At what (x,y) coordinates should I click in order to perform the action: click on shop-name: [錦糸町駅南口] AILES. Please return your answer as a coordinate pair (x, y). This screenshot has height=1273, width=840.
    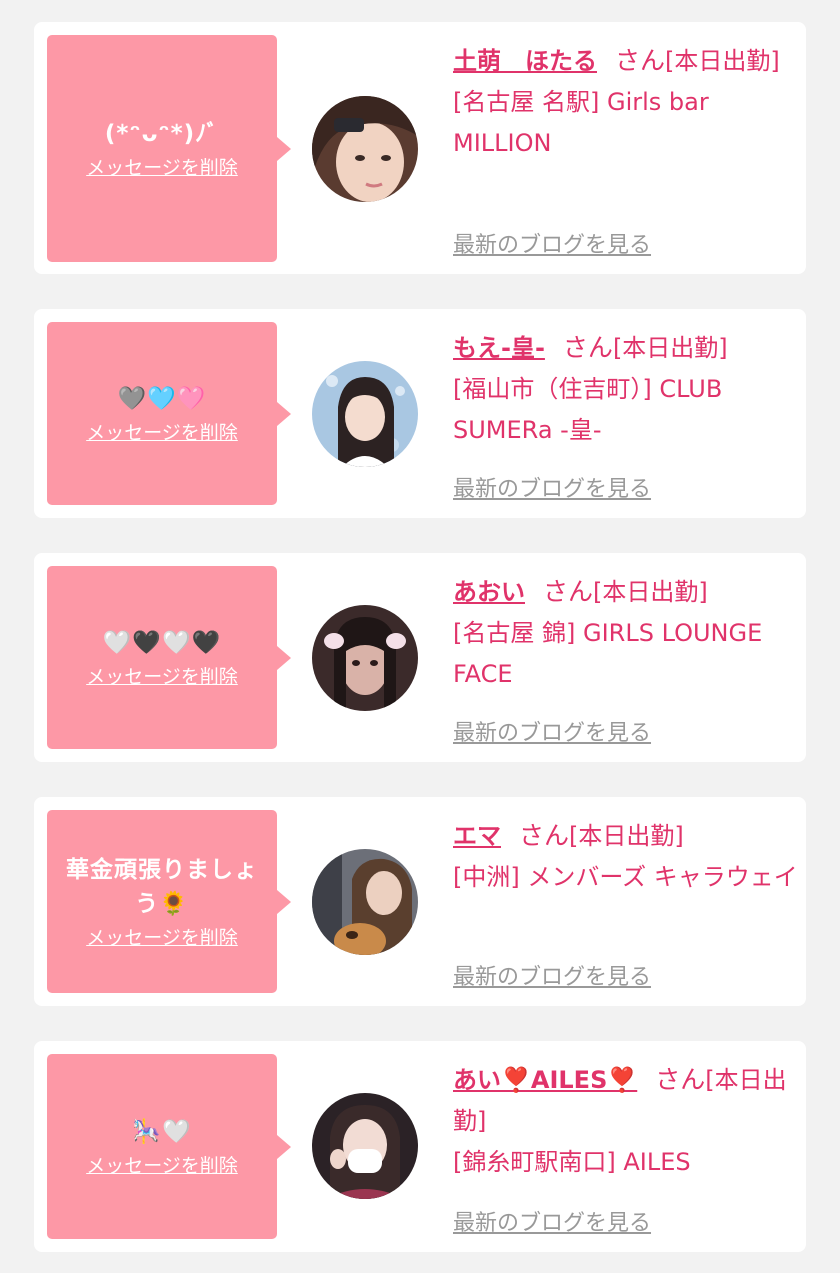
    Looking at the image, I should click on (572, 1162).